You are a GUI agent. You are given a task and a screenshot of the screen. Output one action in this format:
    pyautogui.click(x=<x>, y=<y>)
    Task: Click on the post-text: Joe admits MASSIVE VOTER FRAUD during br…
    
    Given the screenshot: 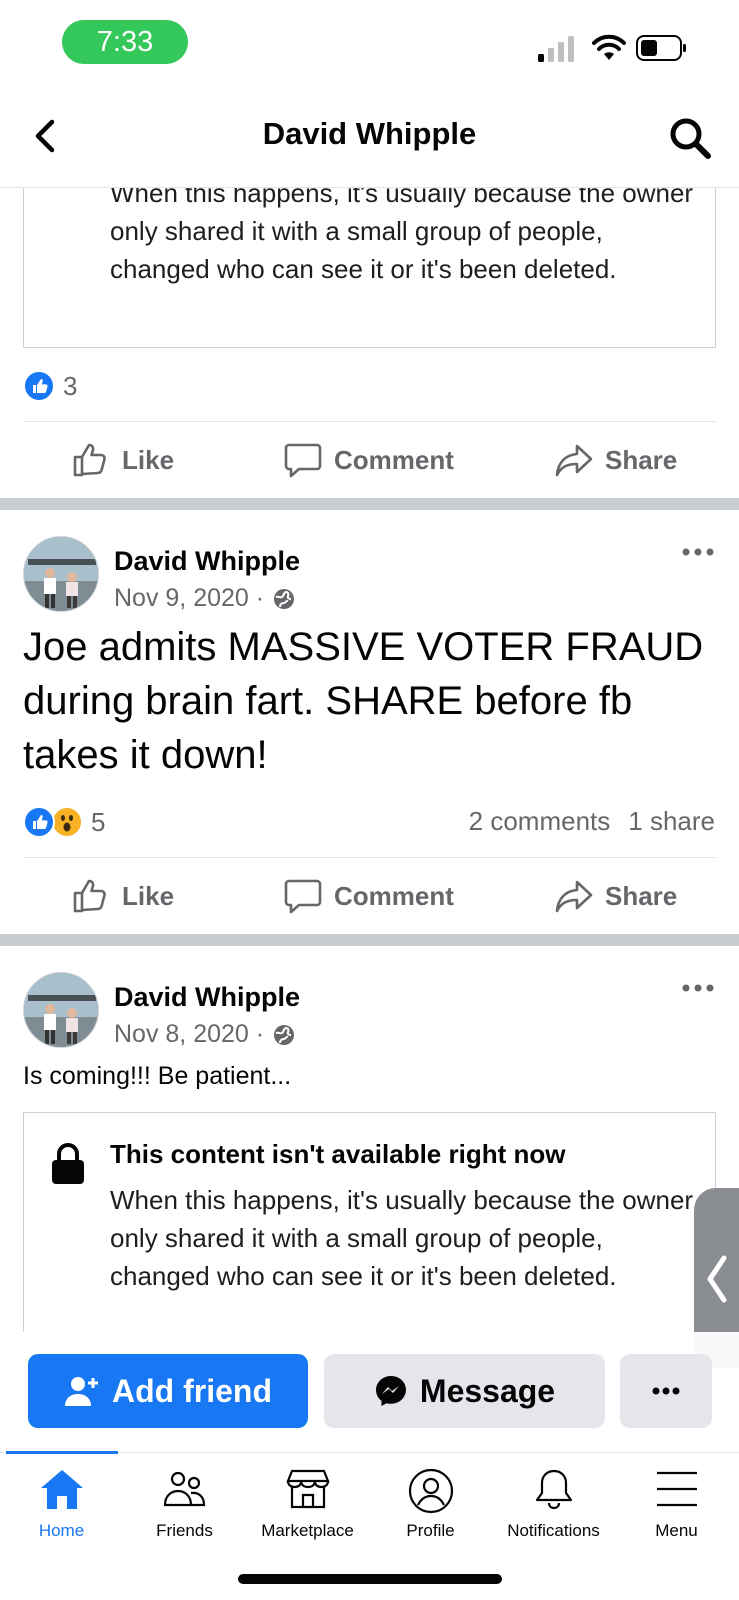 What is the action you would take?
    pyautogui.click(x=363, y=701)
    